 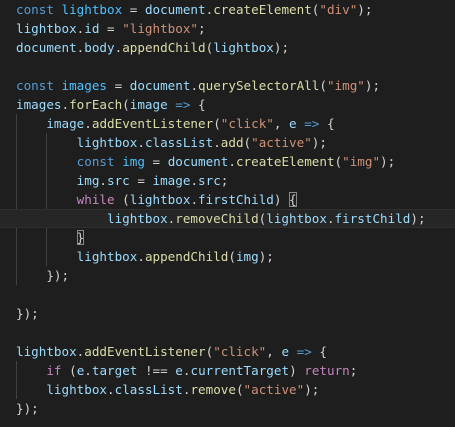 I want to click on variable-token: target, so click(x=114, y=370).